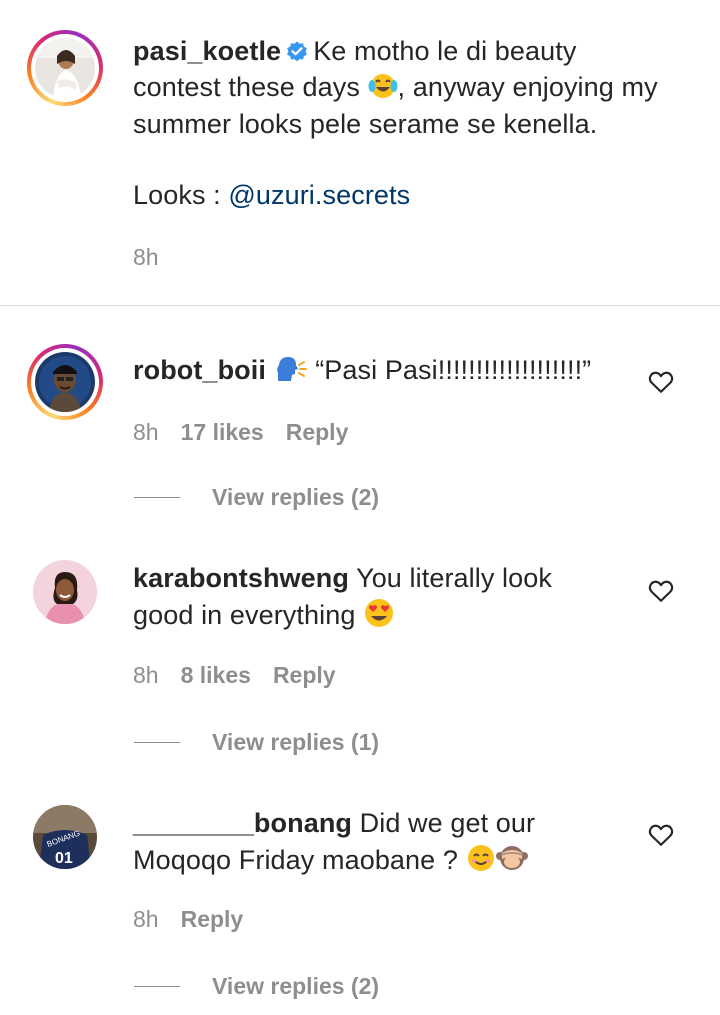  What do you see at coordinates (297, 54) in the screenshot?
I see `verified-badge-icon` at bounding box center [297, 54].